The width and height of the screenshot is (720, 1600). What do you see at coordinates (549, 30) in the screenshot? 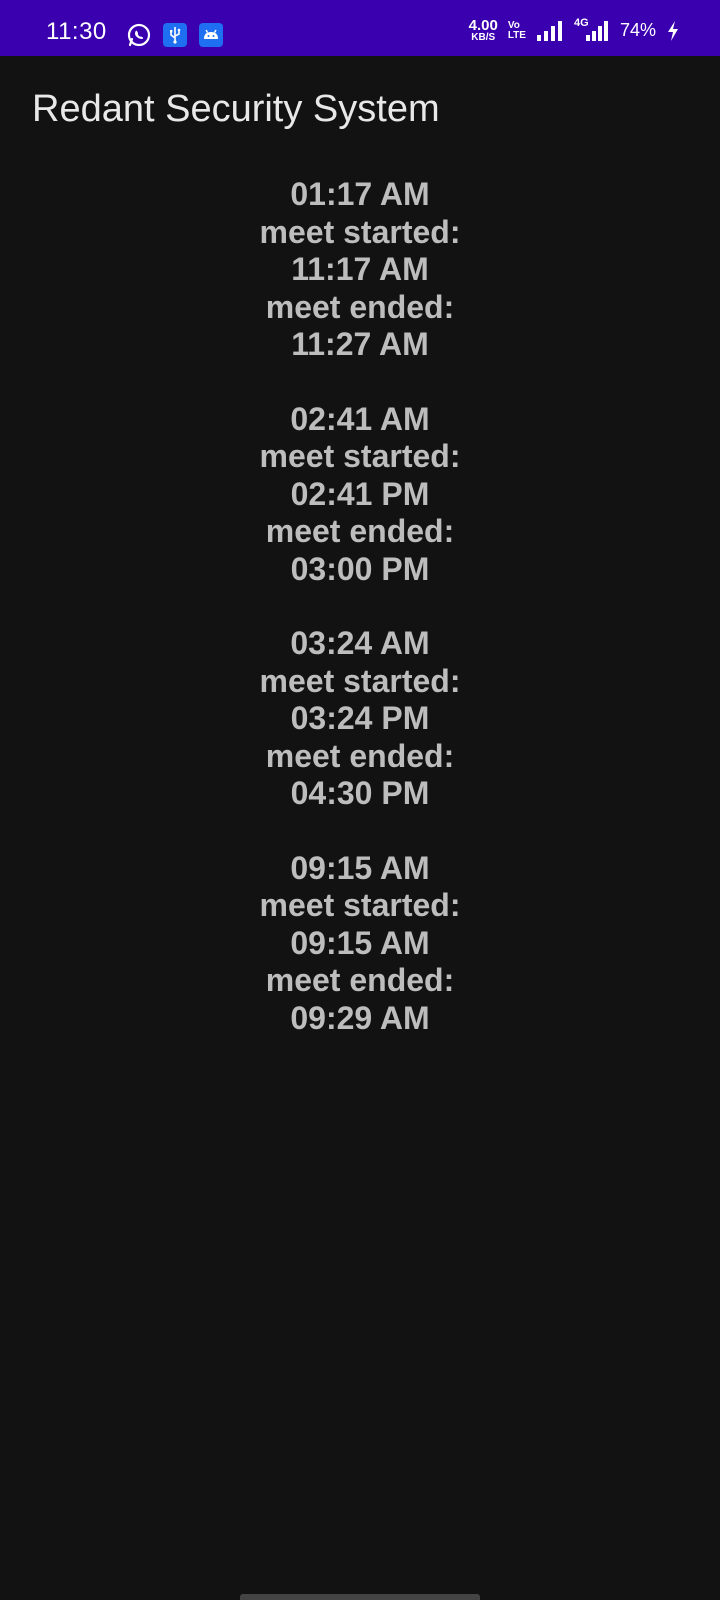
I see `signal-icon` at bounding box center [549, 30].